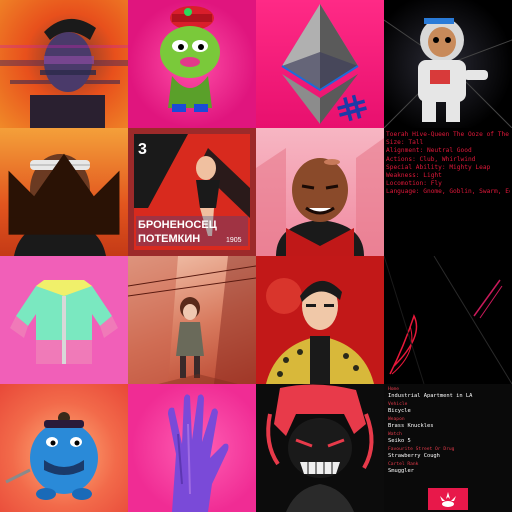 This screenshot has width=512, height=512. I want to click on gallery-tile-bald-cartoon, so click(320, 192).